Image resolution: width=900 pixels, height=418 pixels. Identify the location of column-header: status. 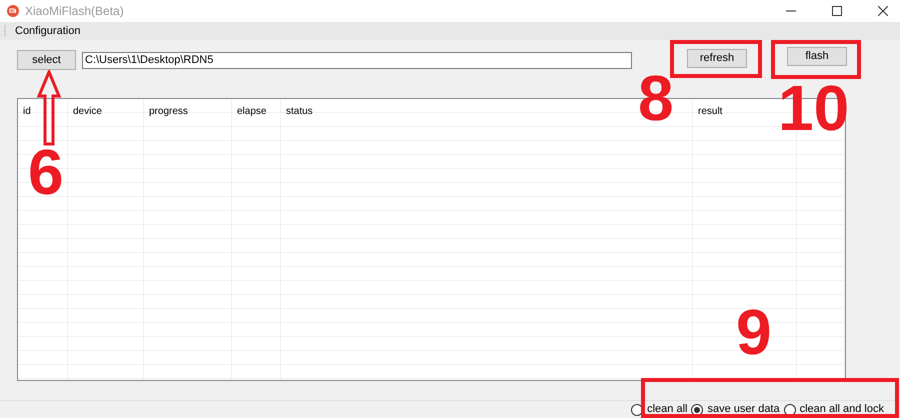
(299, 111).